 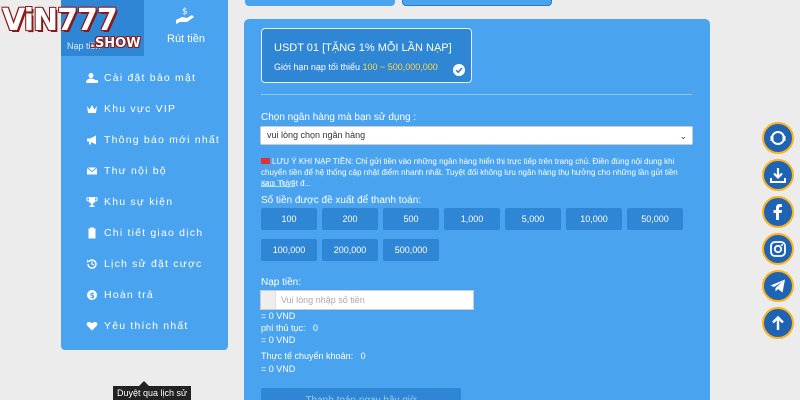 I want to click on instagram-button, so click(x=778, y=249).